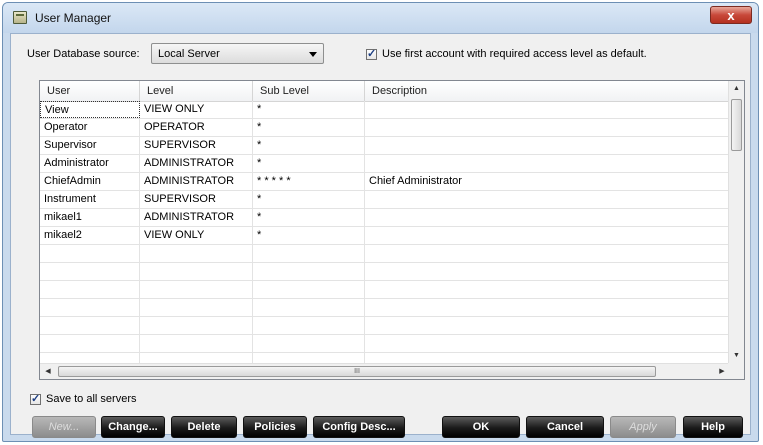  I want to click on table-row: Instrument SUPERVISOR *, so click(385, 200).